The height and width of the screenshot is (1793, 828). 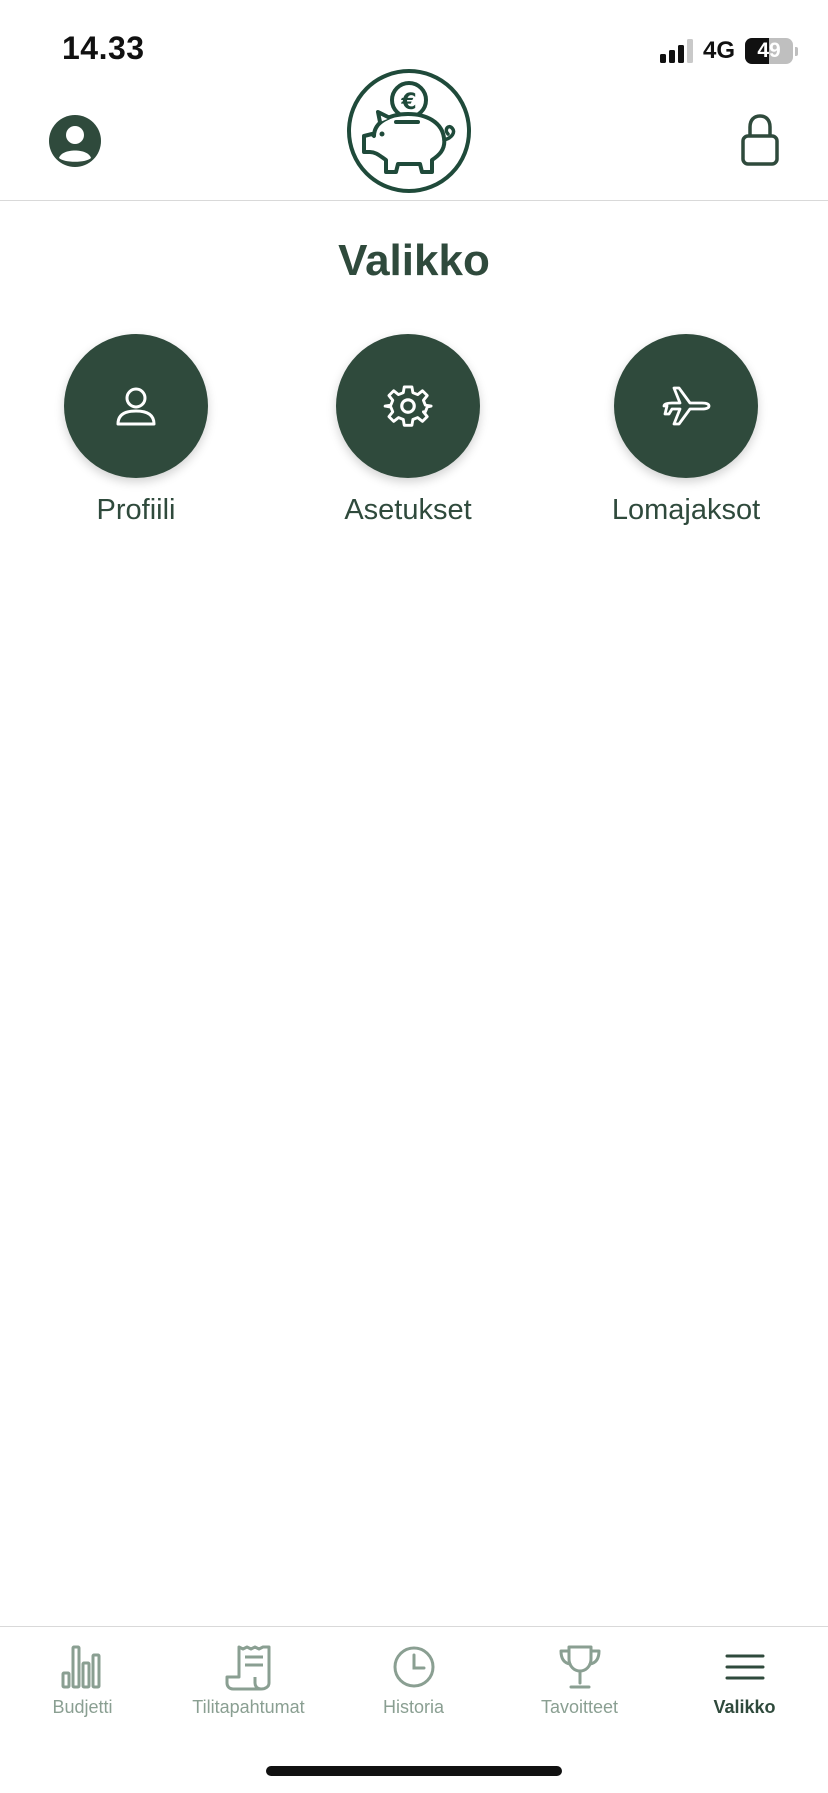 I want to click on tab-label: Historia, so click(x=413, y=1707).